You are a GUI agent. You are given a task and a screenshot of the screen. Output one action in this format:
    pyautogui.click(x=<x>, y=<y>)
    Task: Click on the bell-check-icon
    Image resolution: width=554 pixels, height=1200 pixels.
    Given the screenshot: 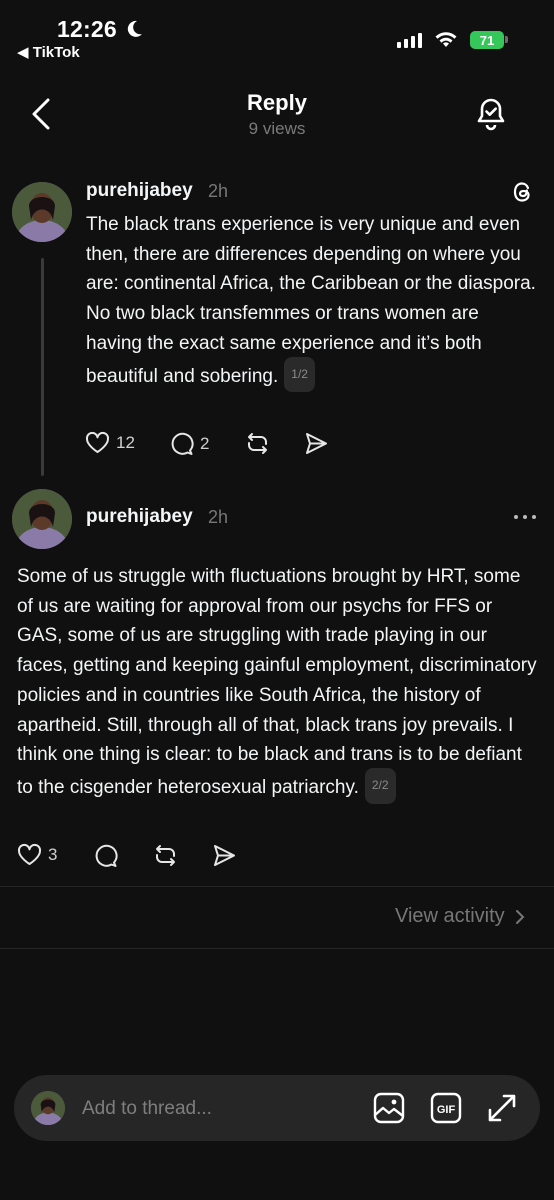 What is the action you would take?
    pyautogui.click(x=491, y=116)
    